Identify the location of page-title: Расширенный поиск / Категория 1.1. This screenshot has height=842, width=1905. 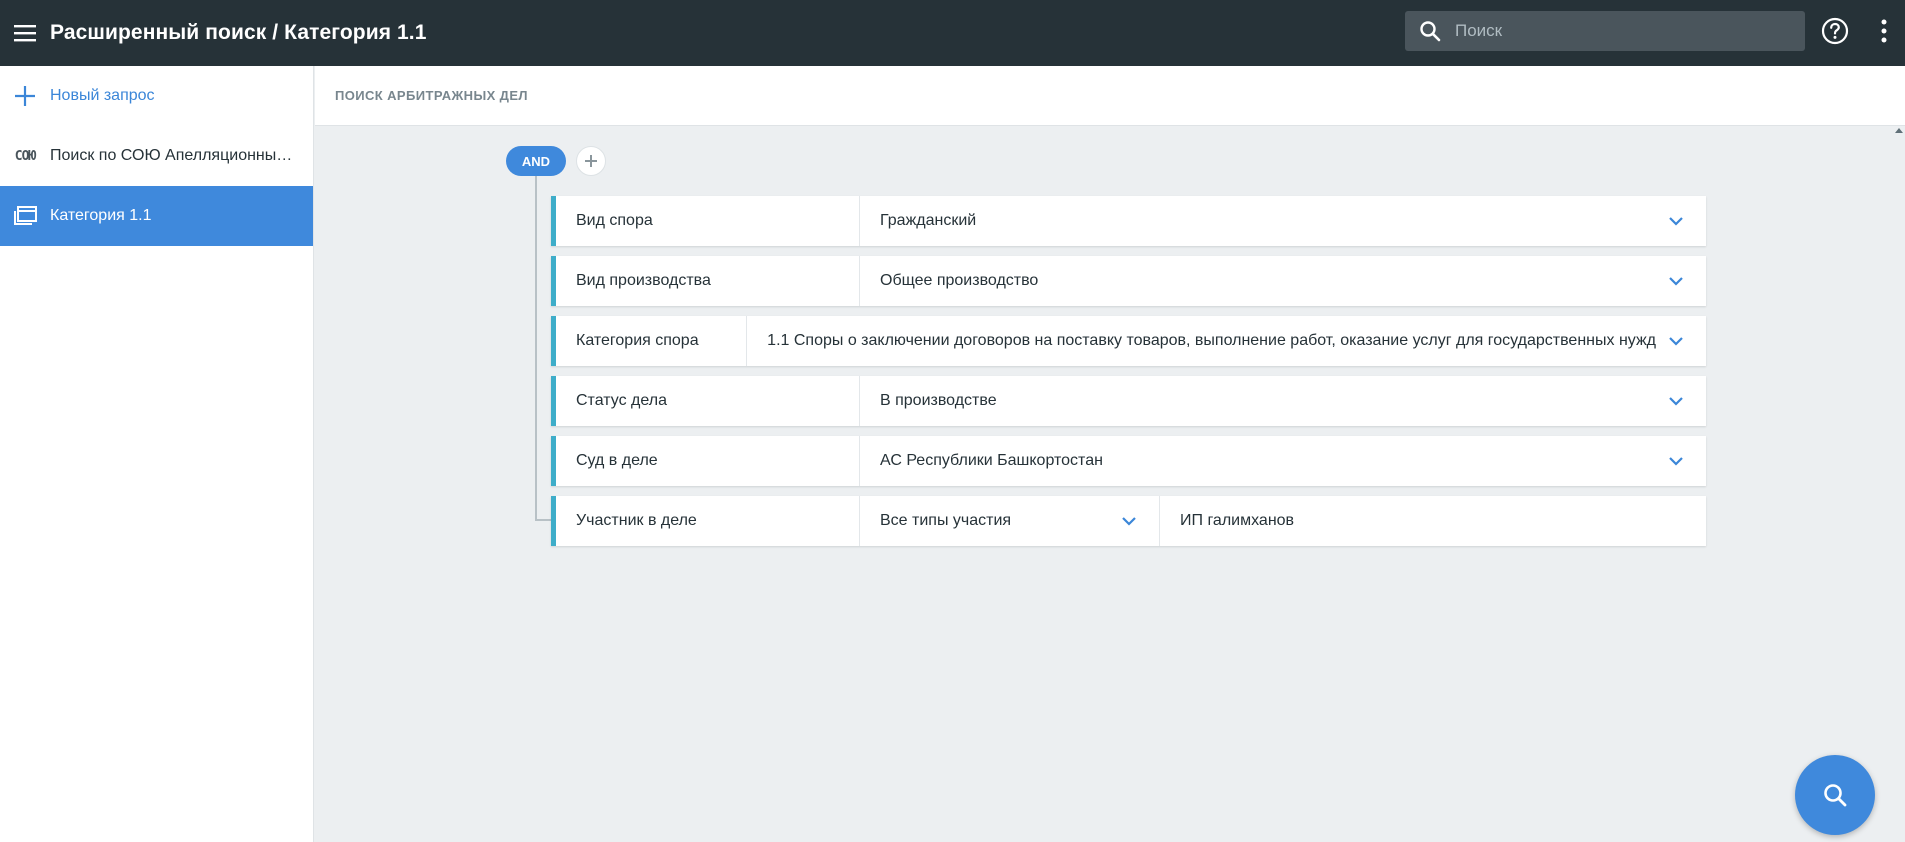
(238, 32).